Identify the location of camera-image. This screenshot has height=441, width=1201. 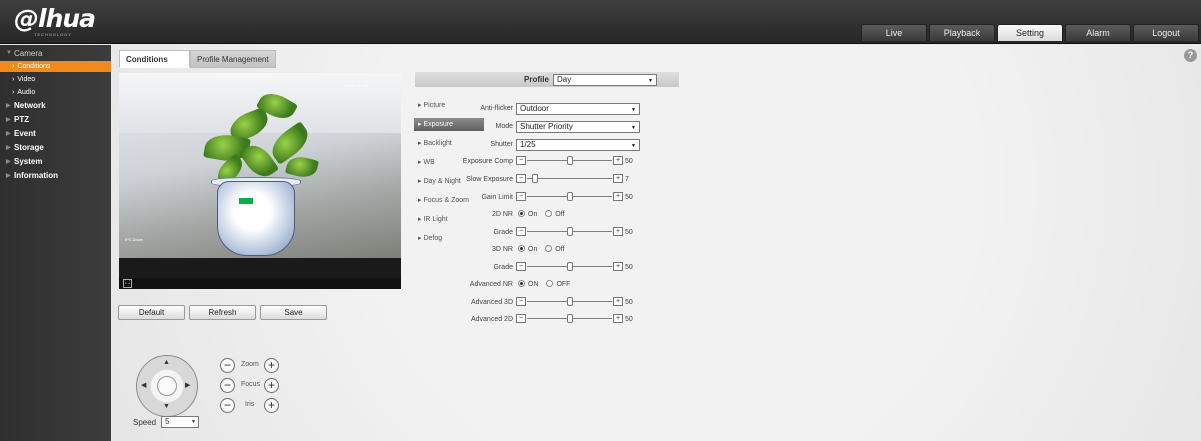
(260, 165).